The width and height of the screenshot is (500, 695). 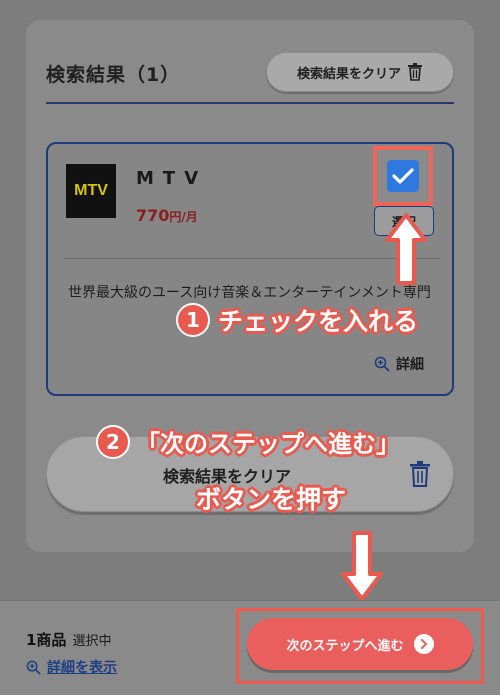 What do you see at coordinates (248, 441) in the screenshot?
I see `annotation-step2: 2 「次のステップへ進む」` at bounding box center [248, 441].